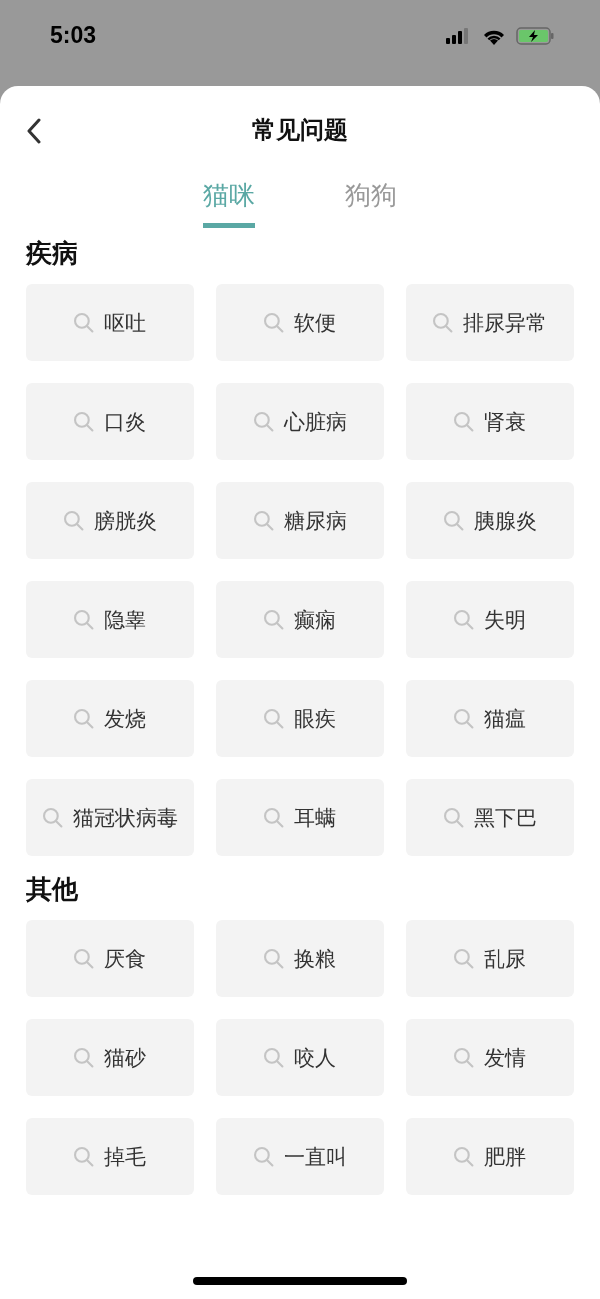  I want to click on question-chip: 发情, so click(490, 1057).